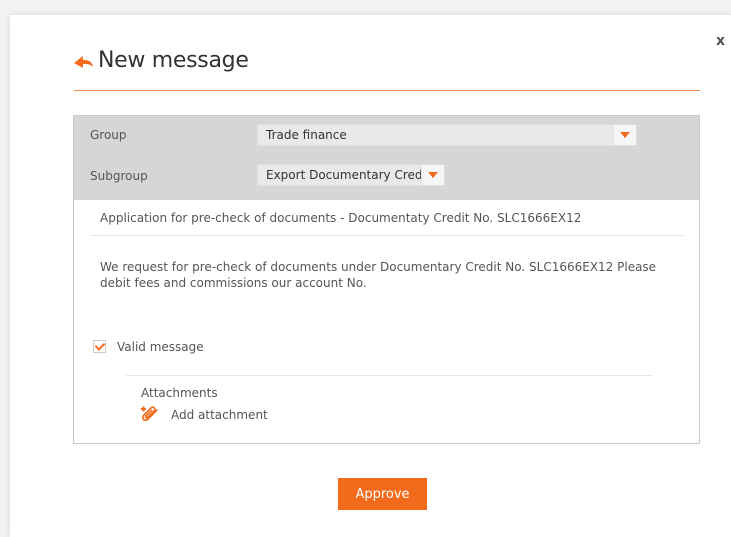 The width and height of the screenshot is (731, 537). Describe the element at coordinates (720, 41) in the screenshot. I see `close-icon: x` at that location.